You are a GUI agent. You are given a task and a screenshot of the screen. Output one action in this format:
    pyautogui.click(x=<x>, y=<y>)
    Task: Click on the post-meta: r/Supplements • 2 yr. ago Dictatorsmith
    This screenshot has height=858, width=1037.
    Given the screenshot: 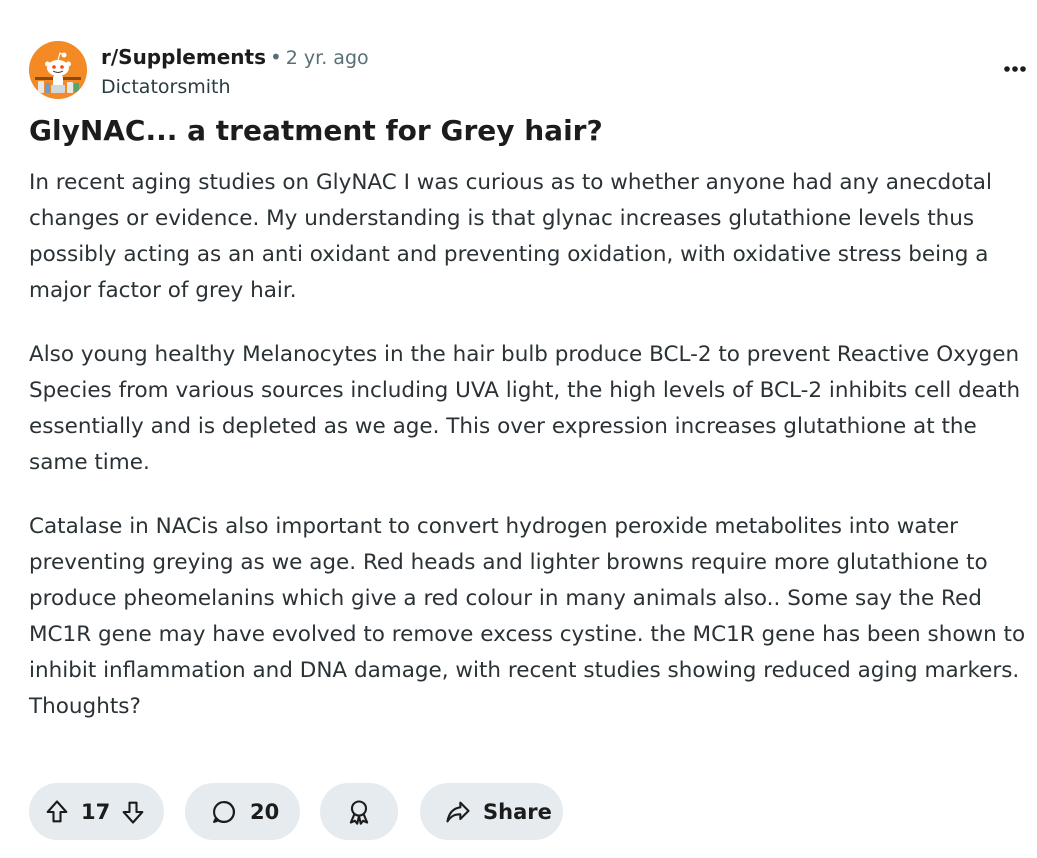 What is the action you would take?
    pyautogui.click(x=235, y=72)
    